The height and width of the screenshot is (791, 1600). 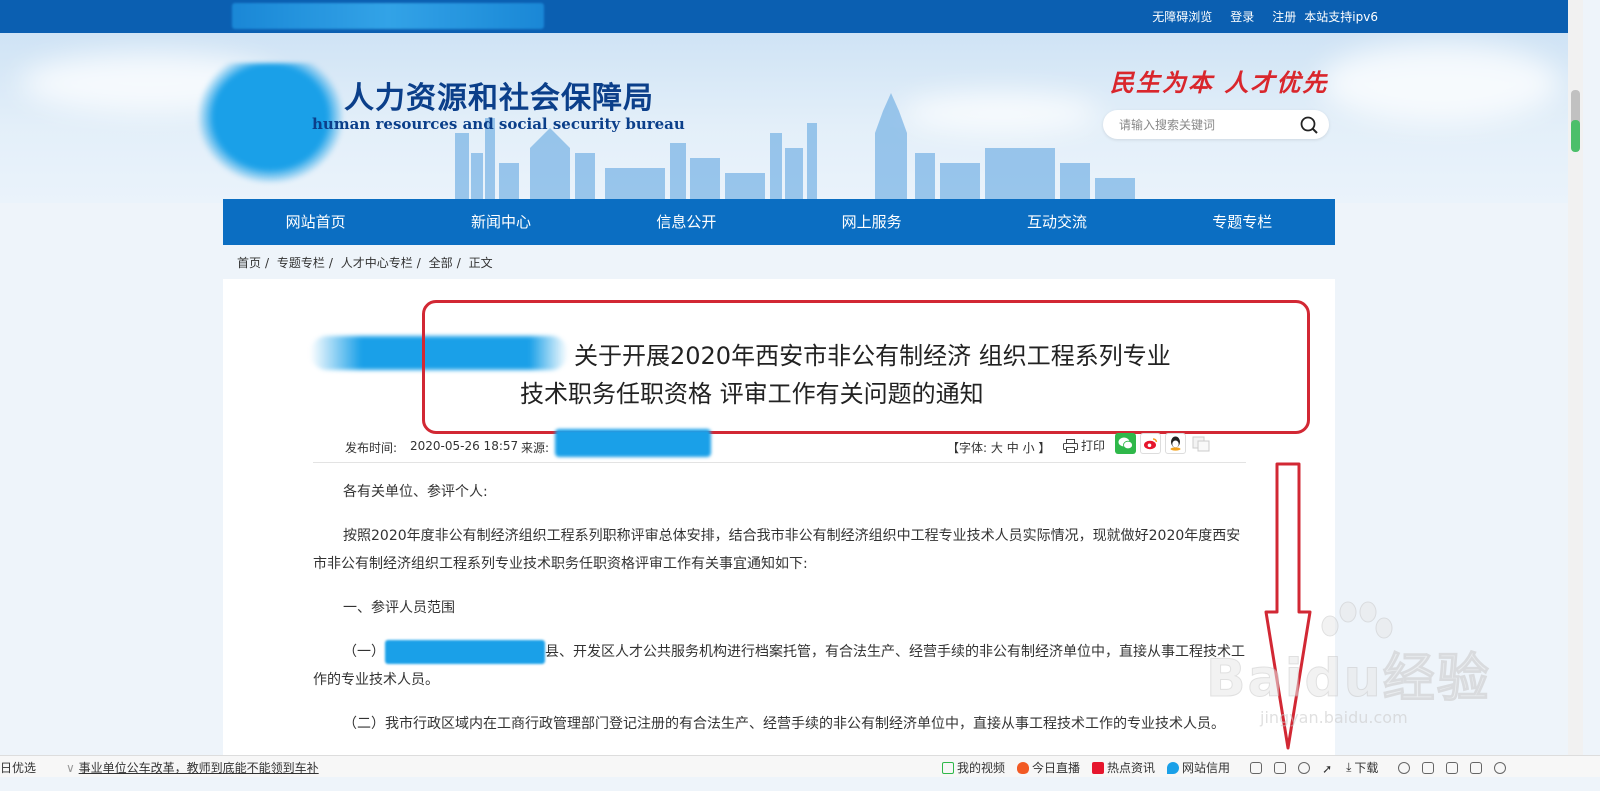 I want to click on font-size-small: 小, so click(x=1029, y=448).